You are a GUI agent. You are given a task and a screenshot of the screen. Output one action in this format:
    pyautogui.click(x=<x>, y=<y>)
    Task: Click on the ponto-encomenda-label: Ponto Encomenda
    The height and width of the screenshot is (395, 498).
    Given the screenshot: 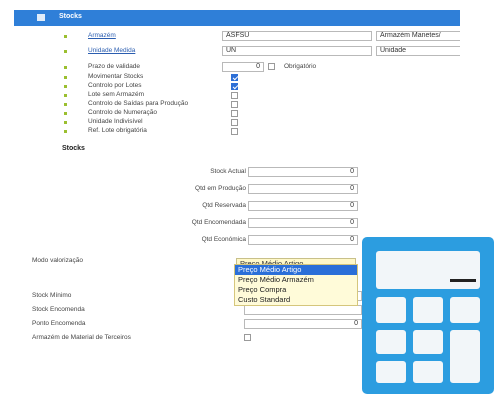 What is the action you would take?
    pyautogui.click(x=59, y=323)
    